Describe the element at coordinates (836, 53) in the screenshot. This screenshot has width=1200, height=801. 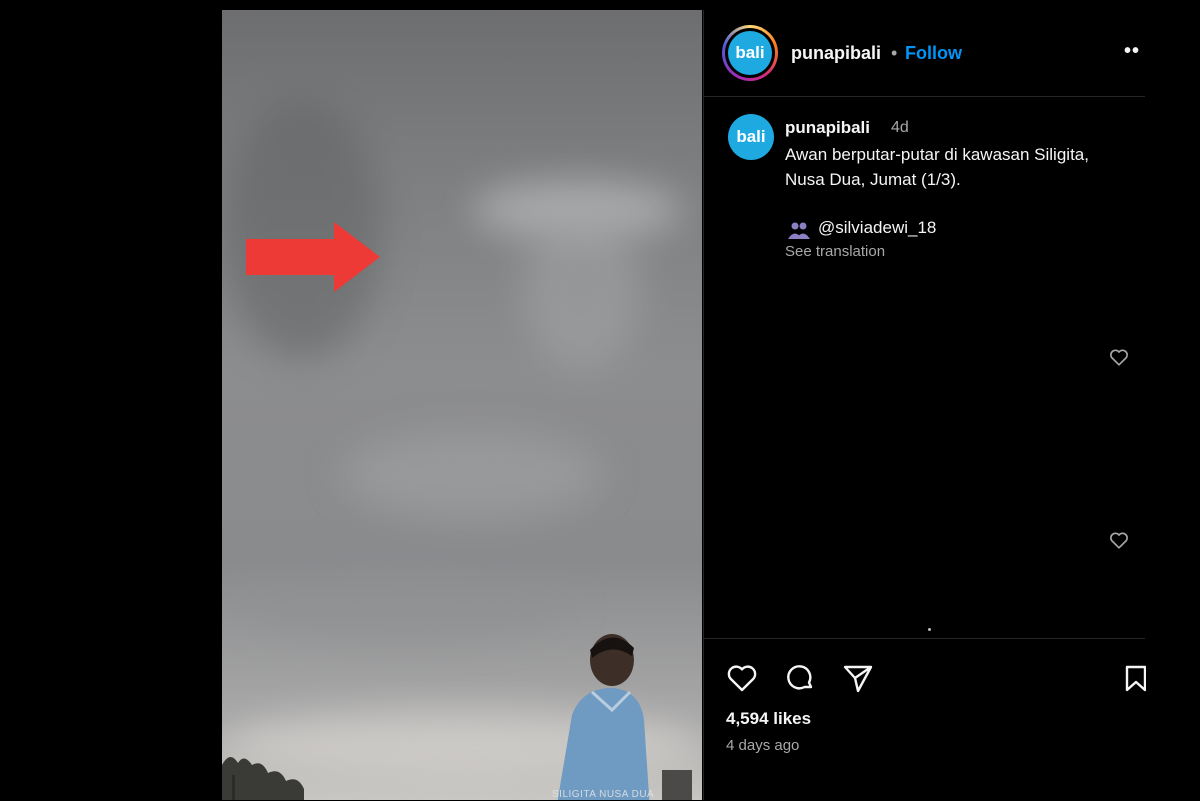
I see `header-username: punapibali` at that location.